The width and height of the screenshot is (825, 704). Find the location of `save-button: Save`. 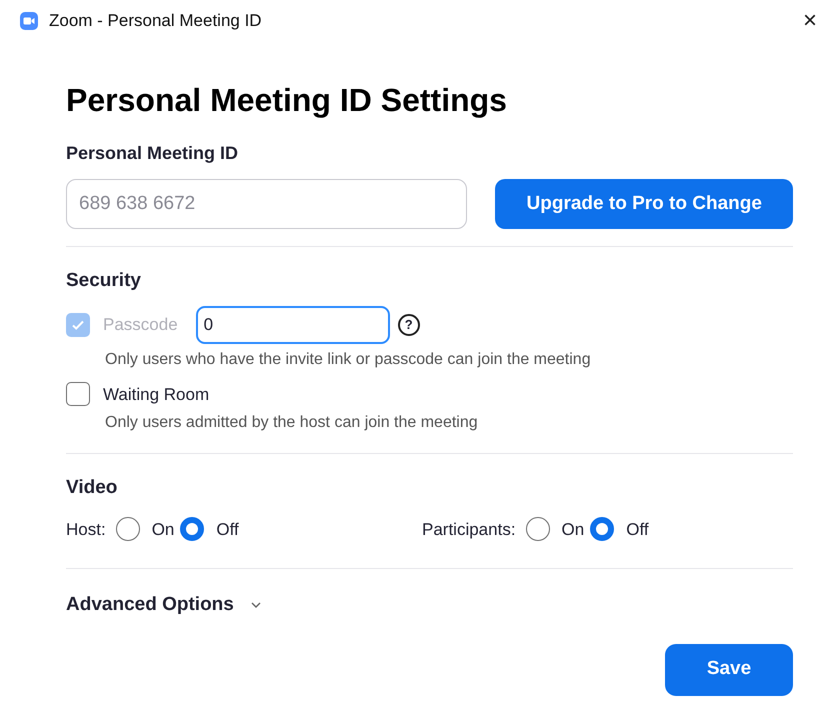

save-button: Save is located at coordinates (729, 670).